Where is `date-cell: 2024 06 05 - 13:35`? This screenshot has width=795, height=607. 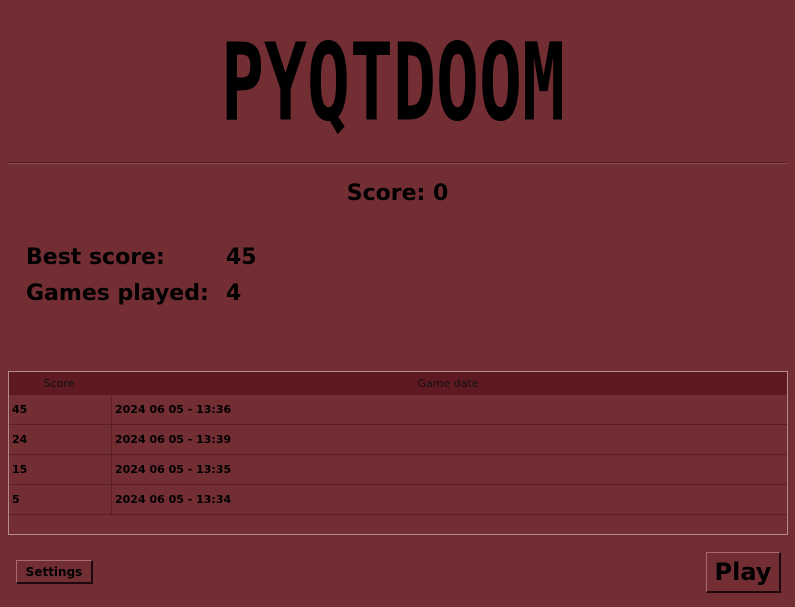 date-cell: 2024 06 05 - 13:35 is located at coordinates (173, 469).